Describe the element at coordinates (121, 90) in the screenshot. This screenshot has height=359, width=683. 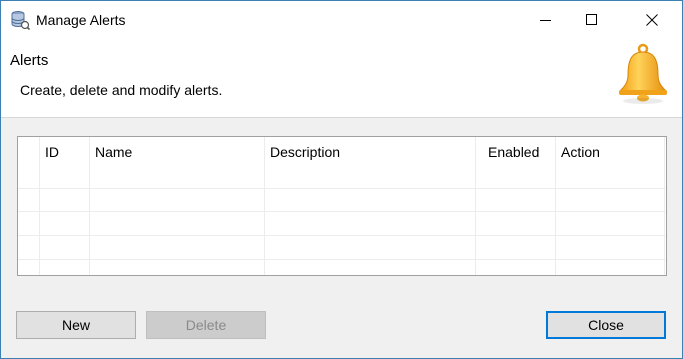
I see `page-description: Create, delete and modify alerts.` at that location.